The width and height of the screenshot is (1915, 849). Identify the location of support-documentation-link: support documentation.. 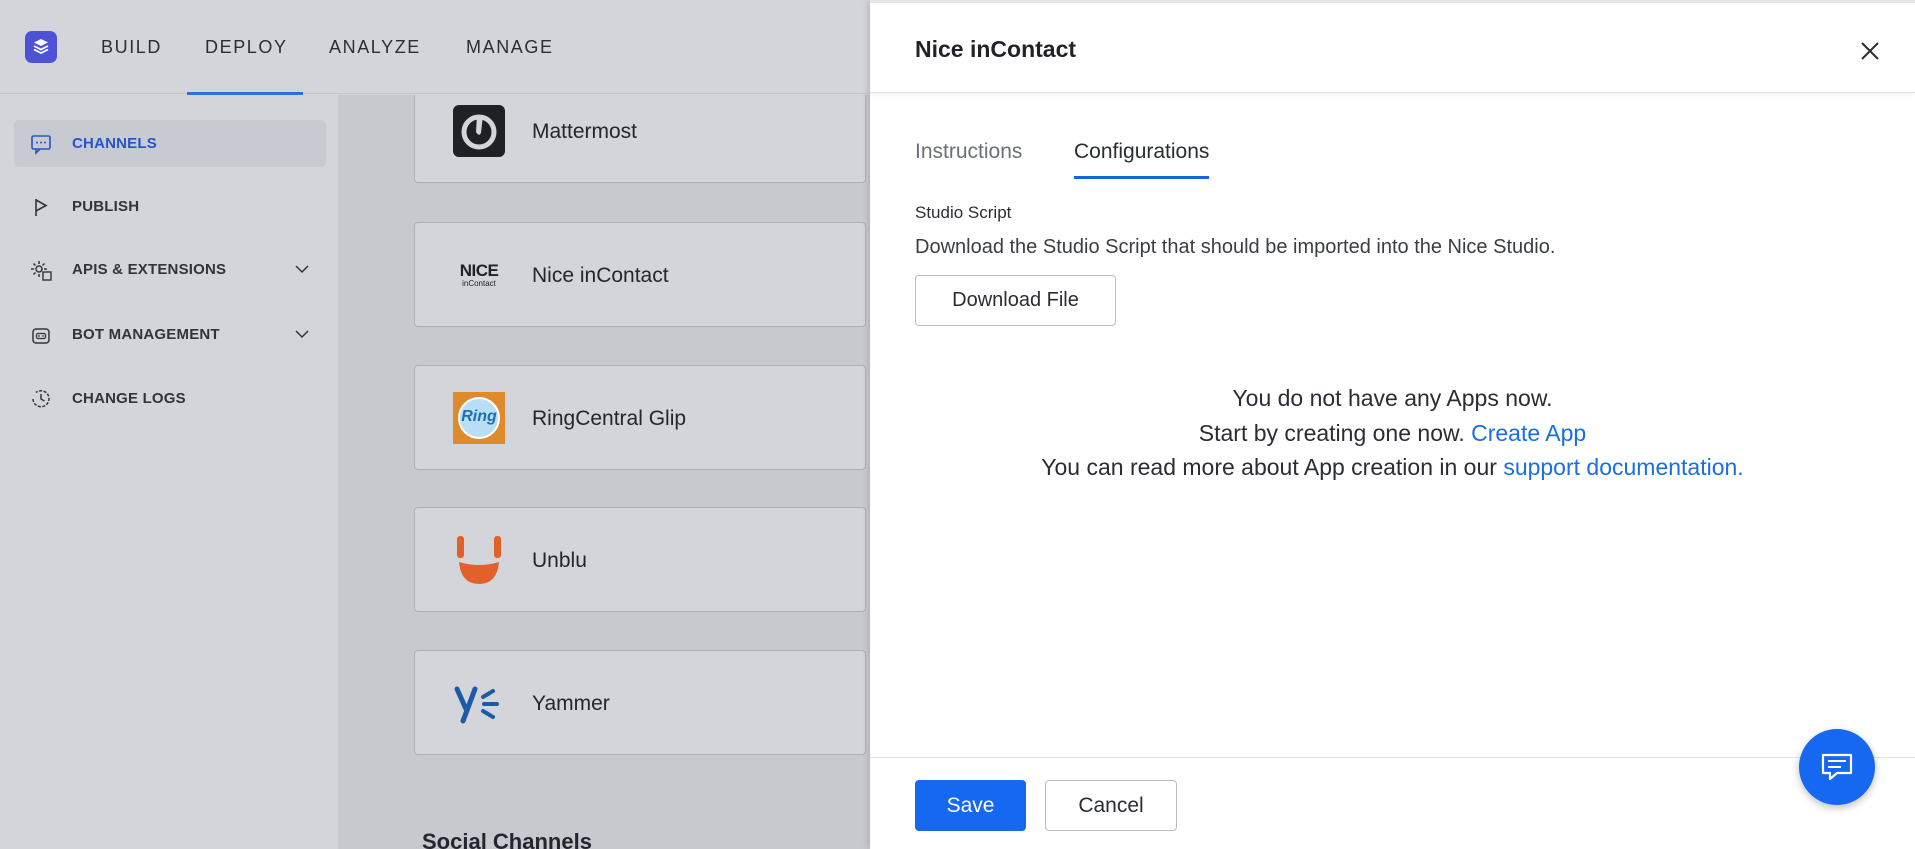
(1623, 467).